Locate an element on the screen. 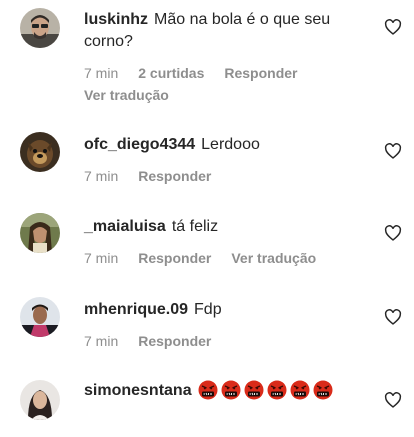 This screenshot has height=437, width=414. comment-text: tá feliz is located at coordinates (195, 226).